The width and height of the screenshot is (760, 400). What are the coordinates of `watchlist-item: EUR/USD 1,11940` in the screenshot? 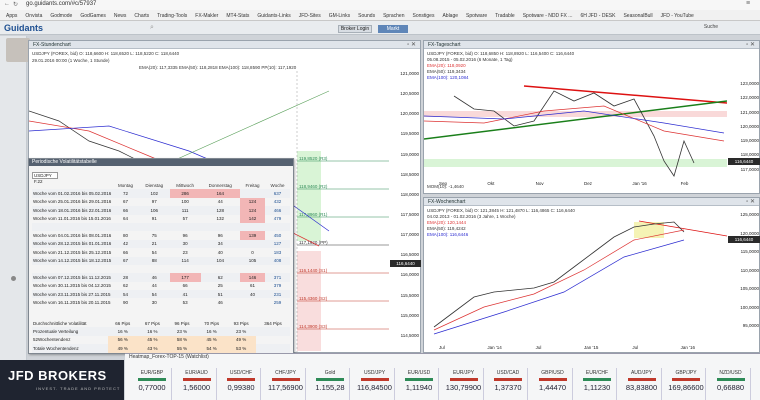 It's located at (419, 384).